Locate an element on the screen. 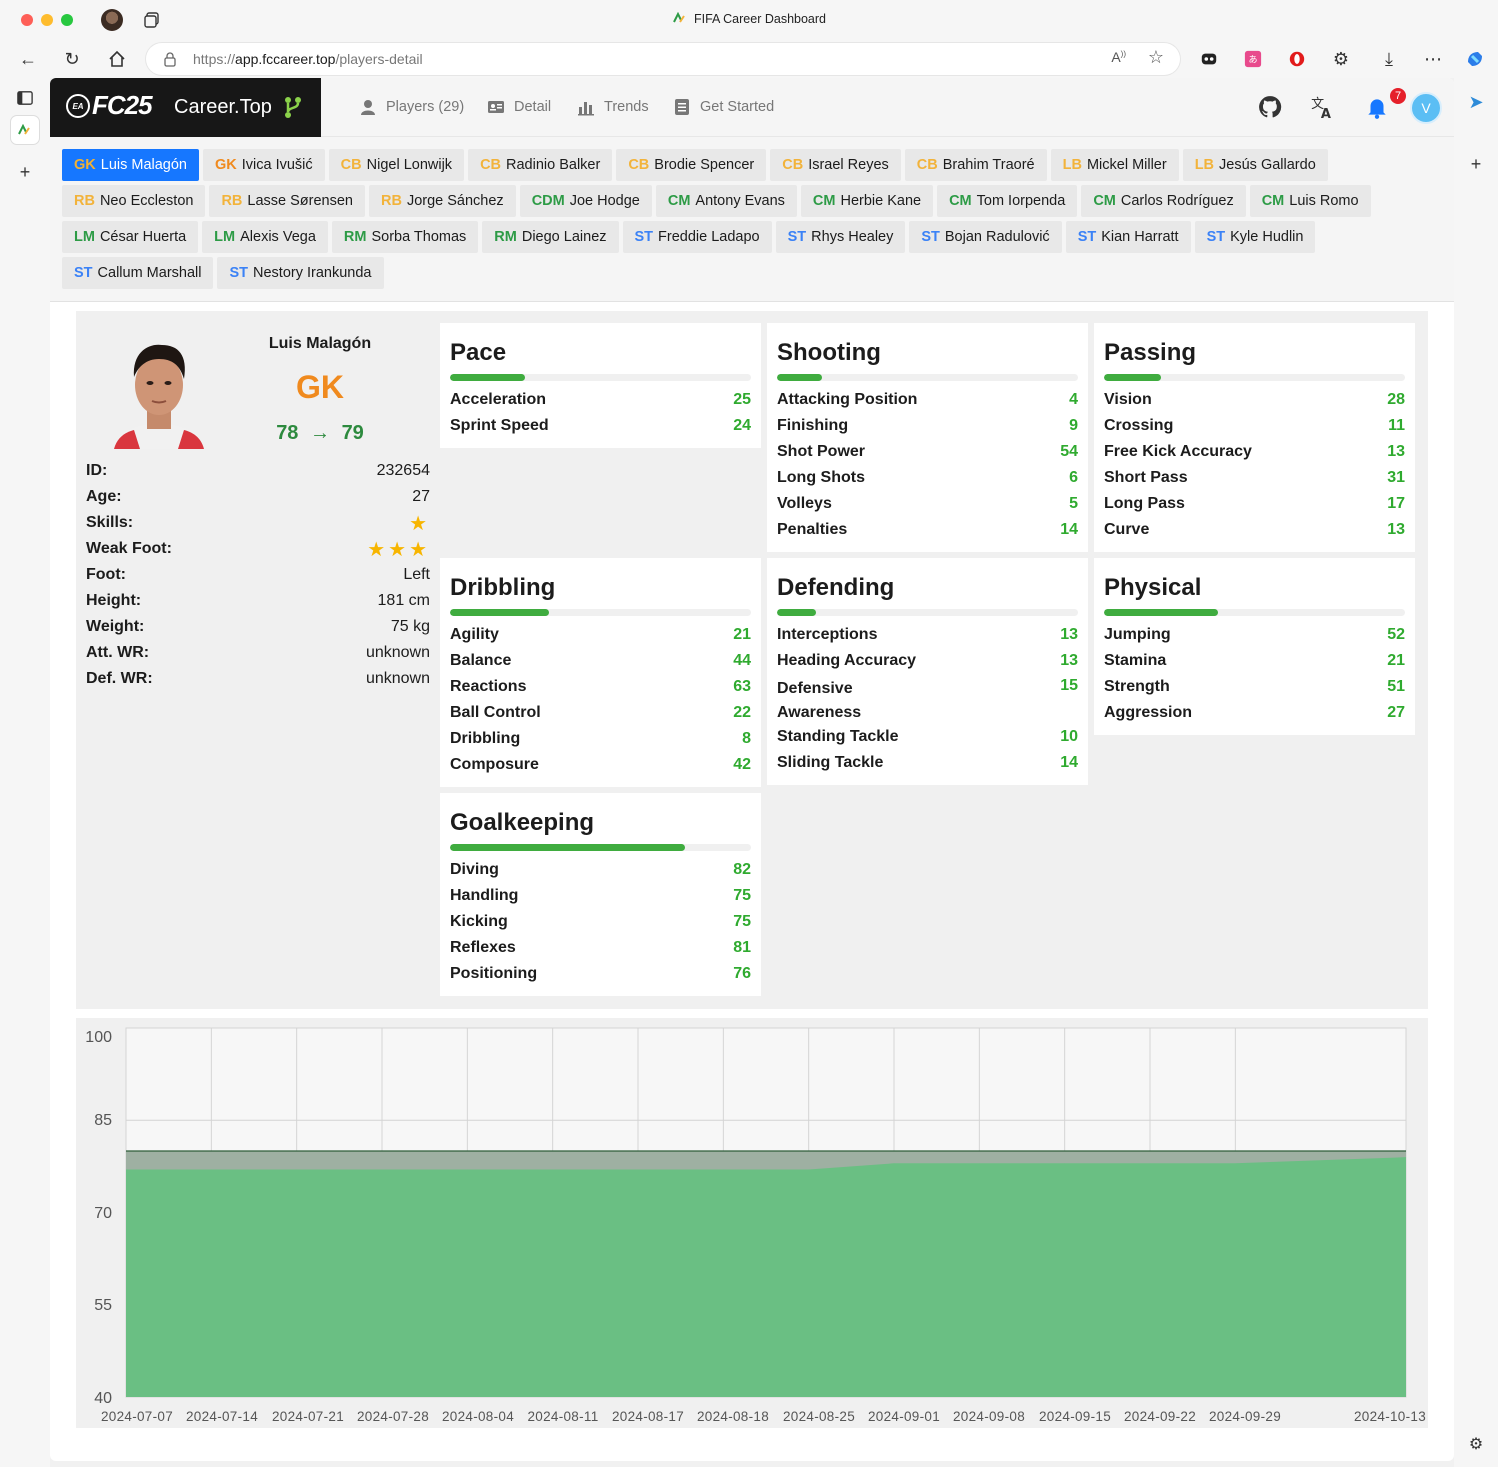 Image resolution: width=1498 pixels, height=1467 pixels. extension-opera-icon is located at coordinates (1297, 59).